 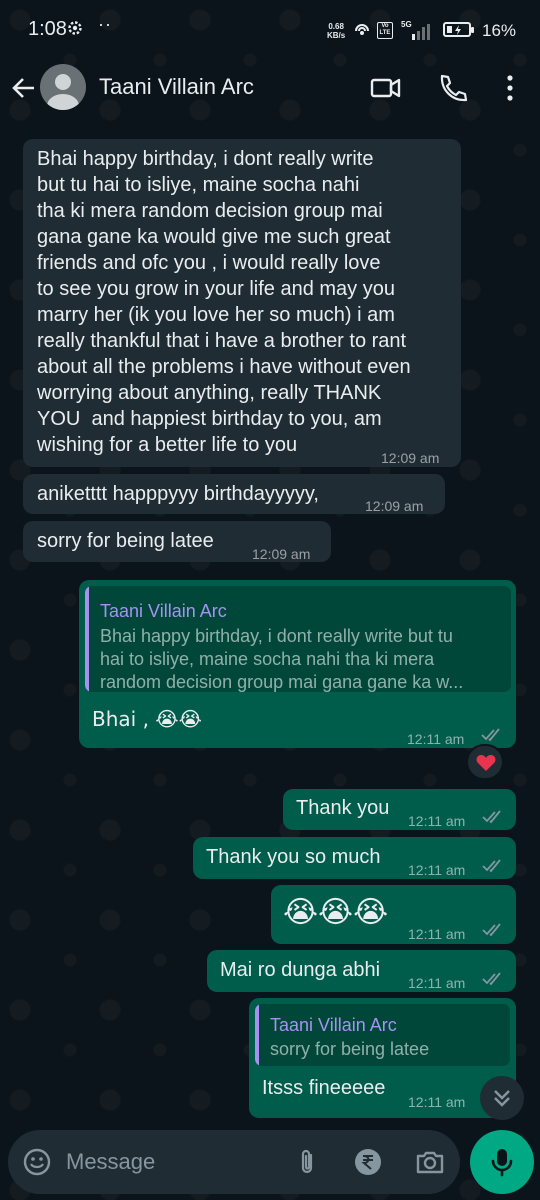 What do you see at coordinates (24, 88) in the screenshot?
I see `back-arrow-icon` at bounding box center [24, 88].